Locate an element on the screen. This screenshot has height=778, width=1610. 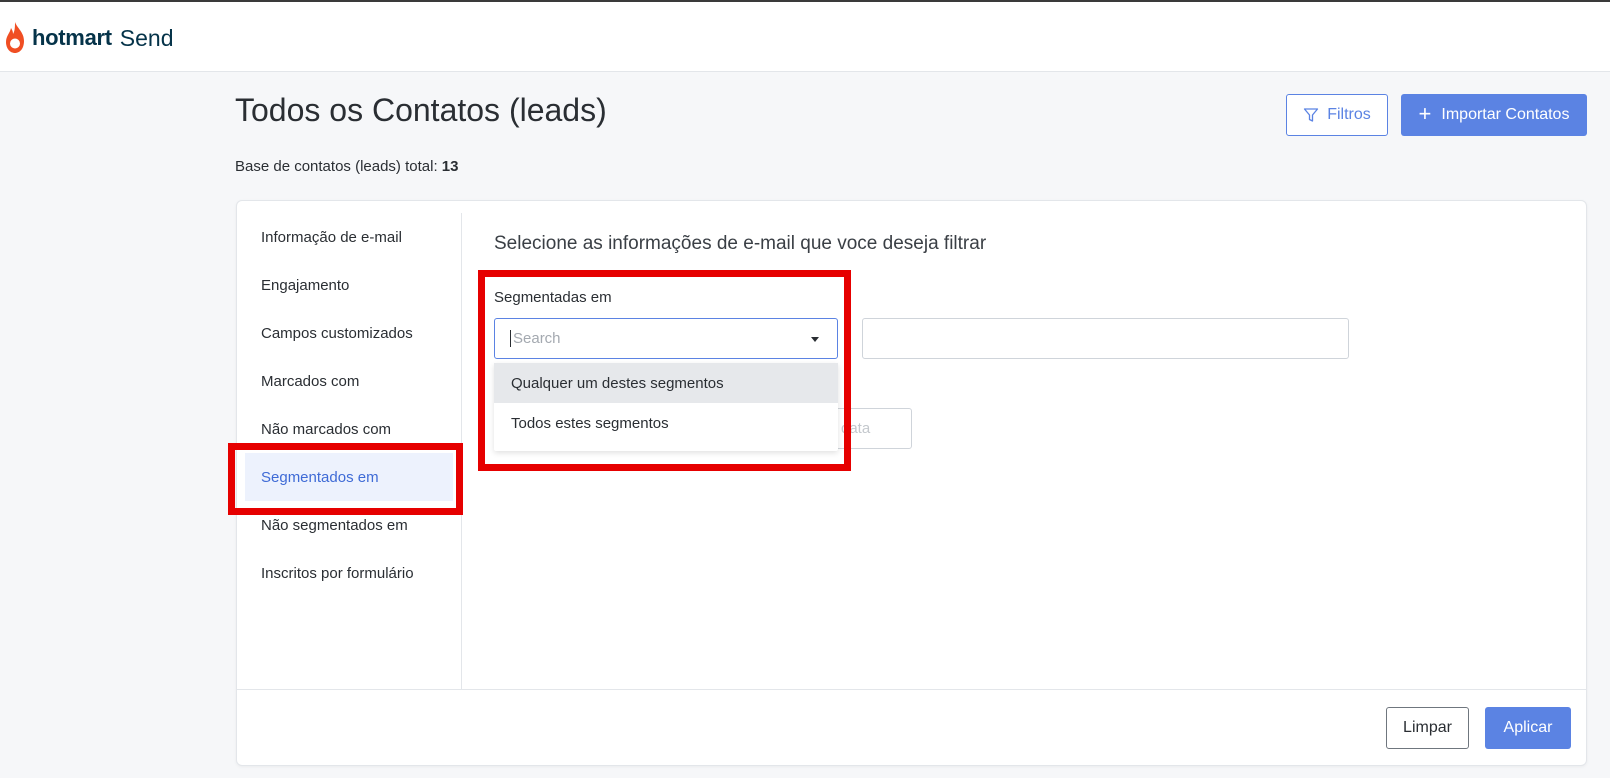
segmented-in-label: Segmentadas em is located at coordinates (553, 297).